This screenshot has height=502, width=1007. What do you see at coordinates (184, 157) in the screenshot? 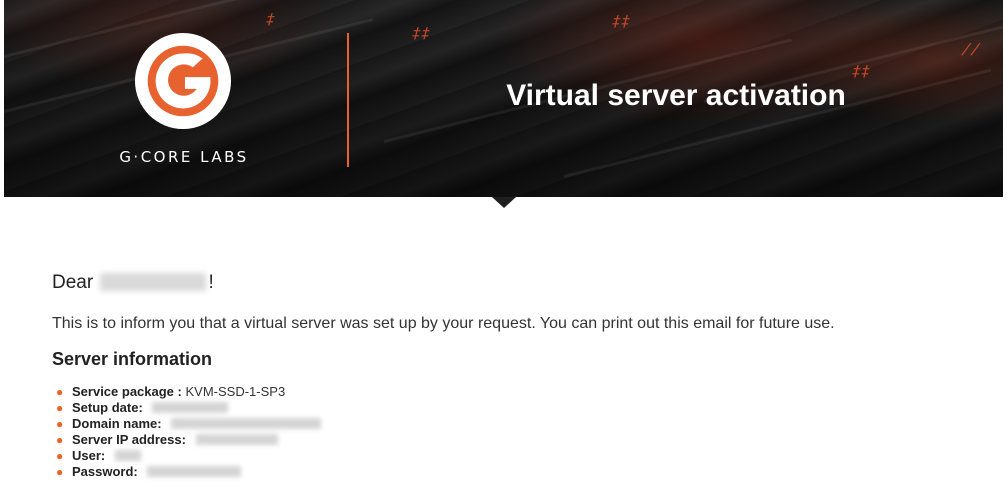
I see `brand-name: G·CORE LABS` at bounding box center [184, 157].